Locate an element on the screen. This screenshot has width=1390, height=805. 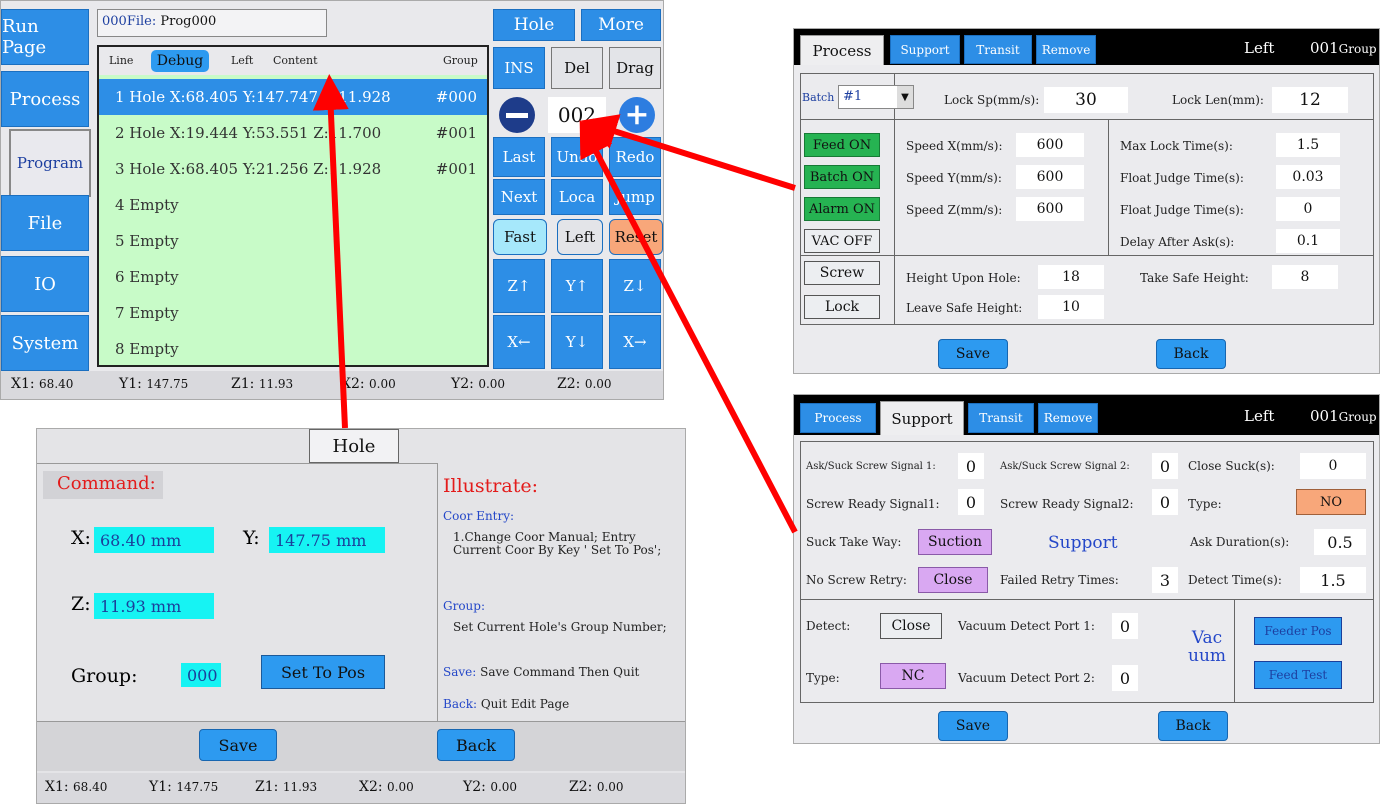
arrow-process-to-counter is located at coordinates (688, 152).